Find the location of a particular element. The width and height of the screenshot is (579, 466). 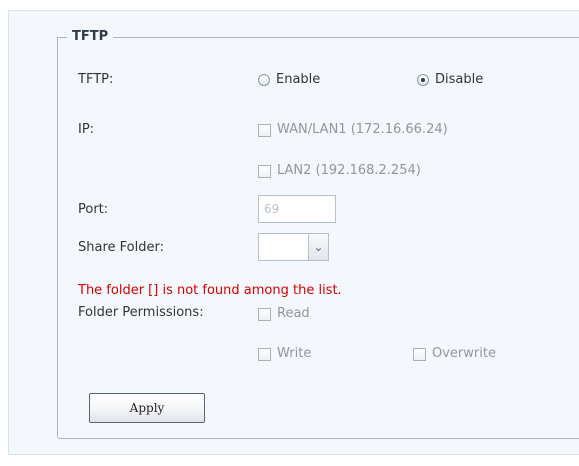

write-checkbox is located at coordinates (264, 354).